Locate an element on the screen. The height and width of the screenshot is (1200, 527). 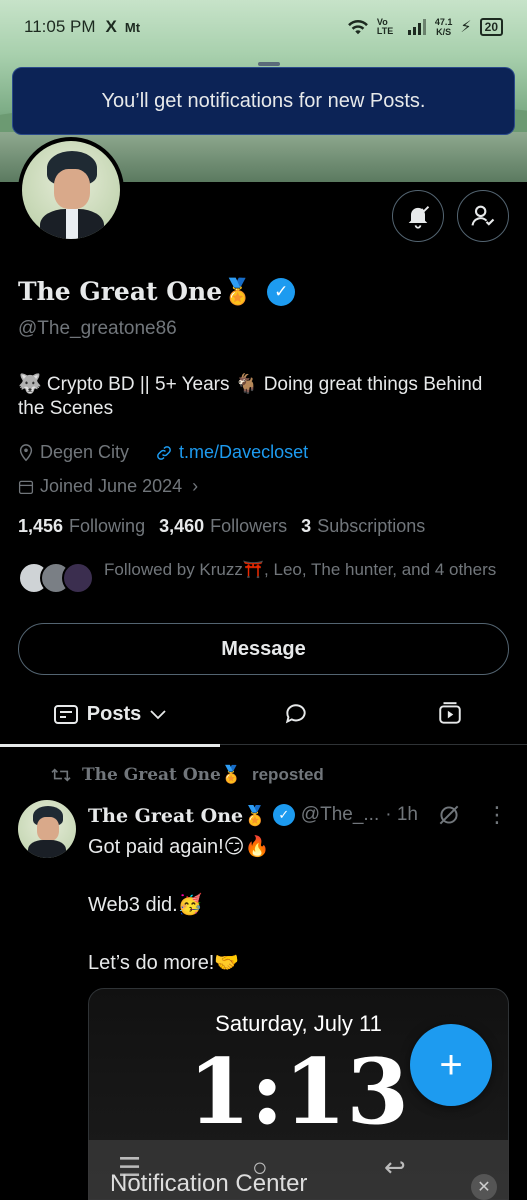
net-speed-value: 47.1 is located at coordinates (443, 22).